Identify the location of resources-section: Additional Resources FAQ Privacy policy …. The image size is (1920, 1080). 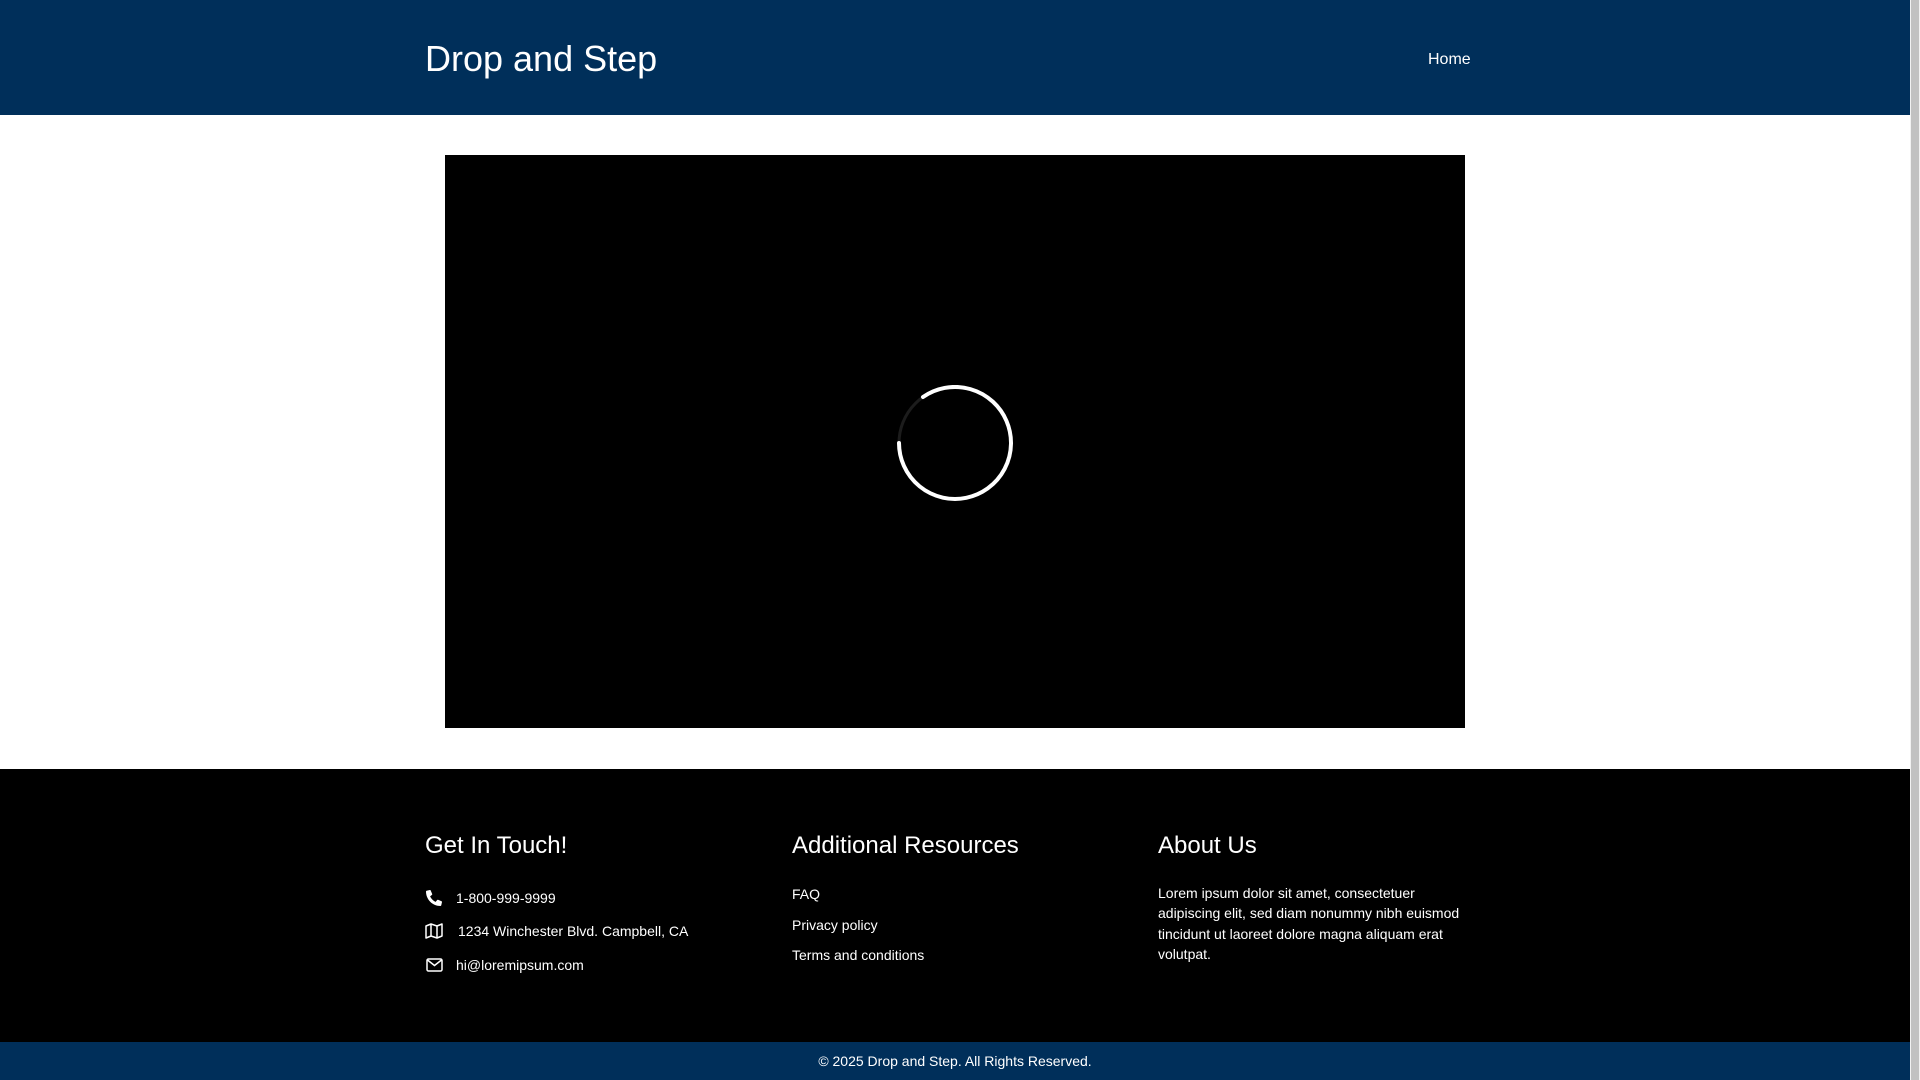
(962, 897).